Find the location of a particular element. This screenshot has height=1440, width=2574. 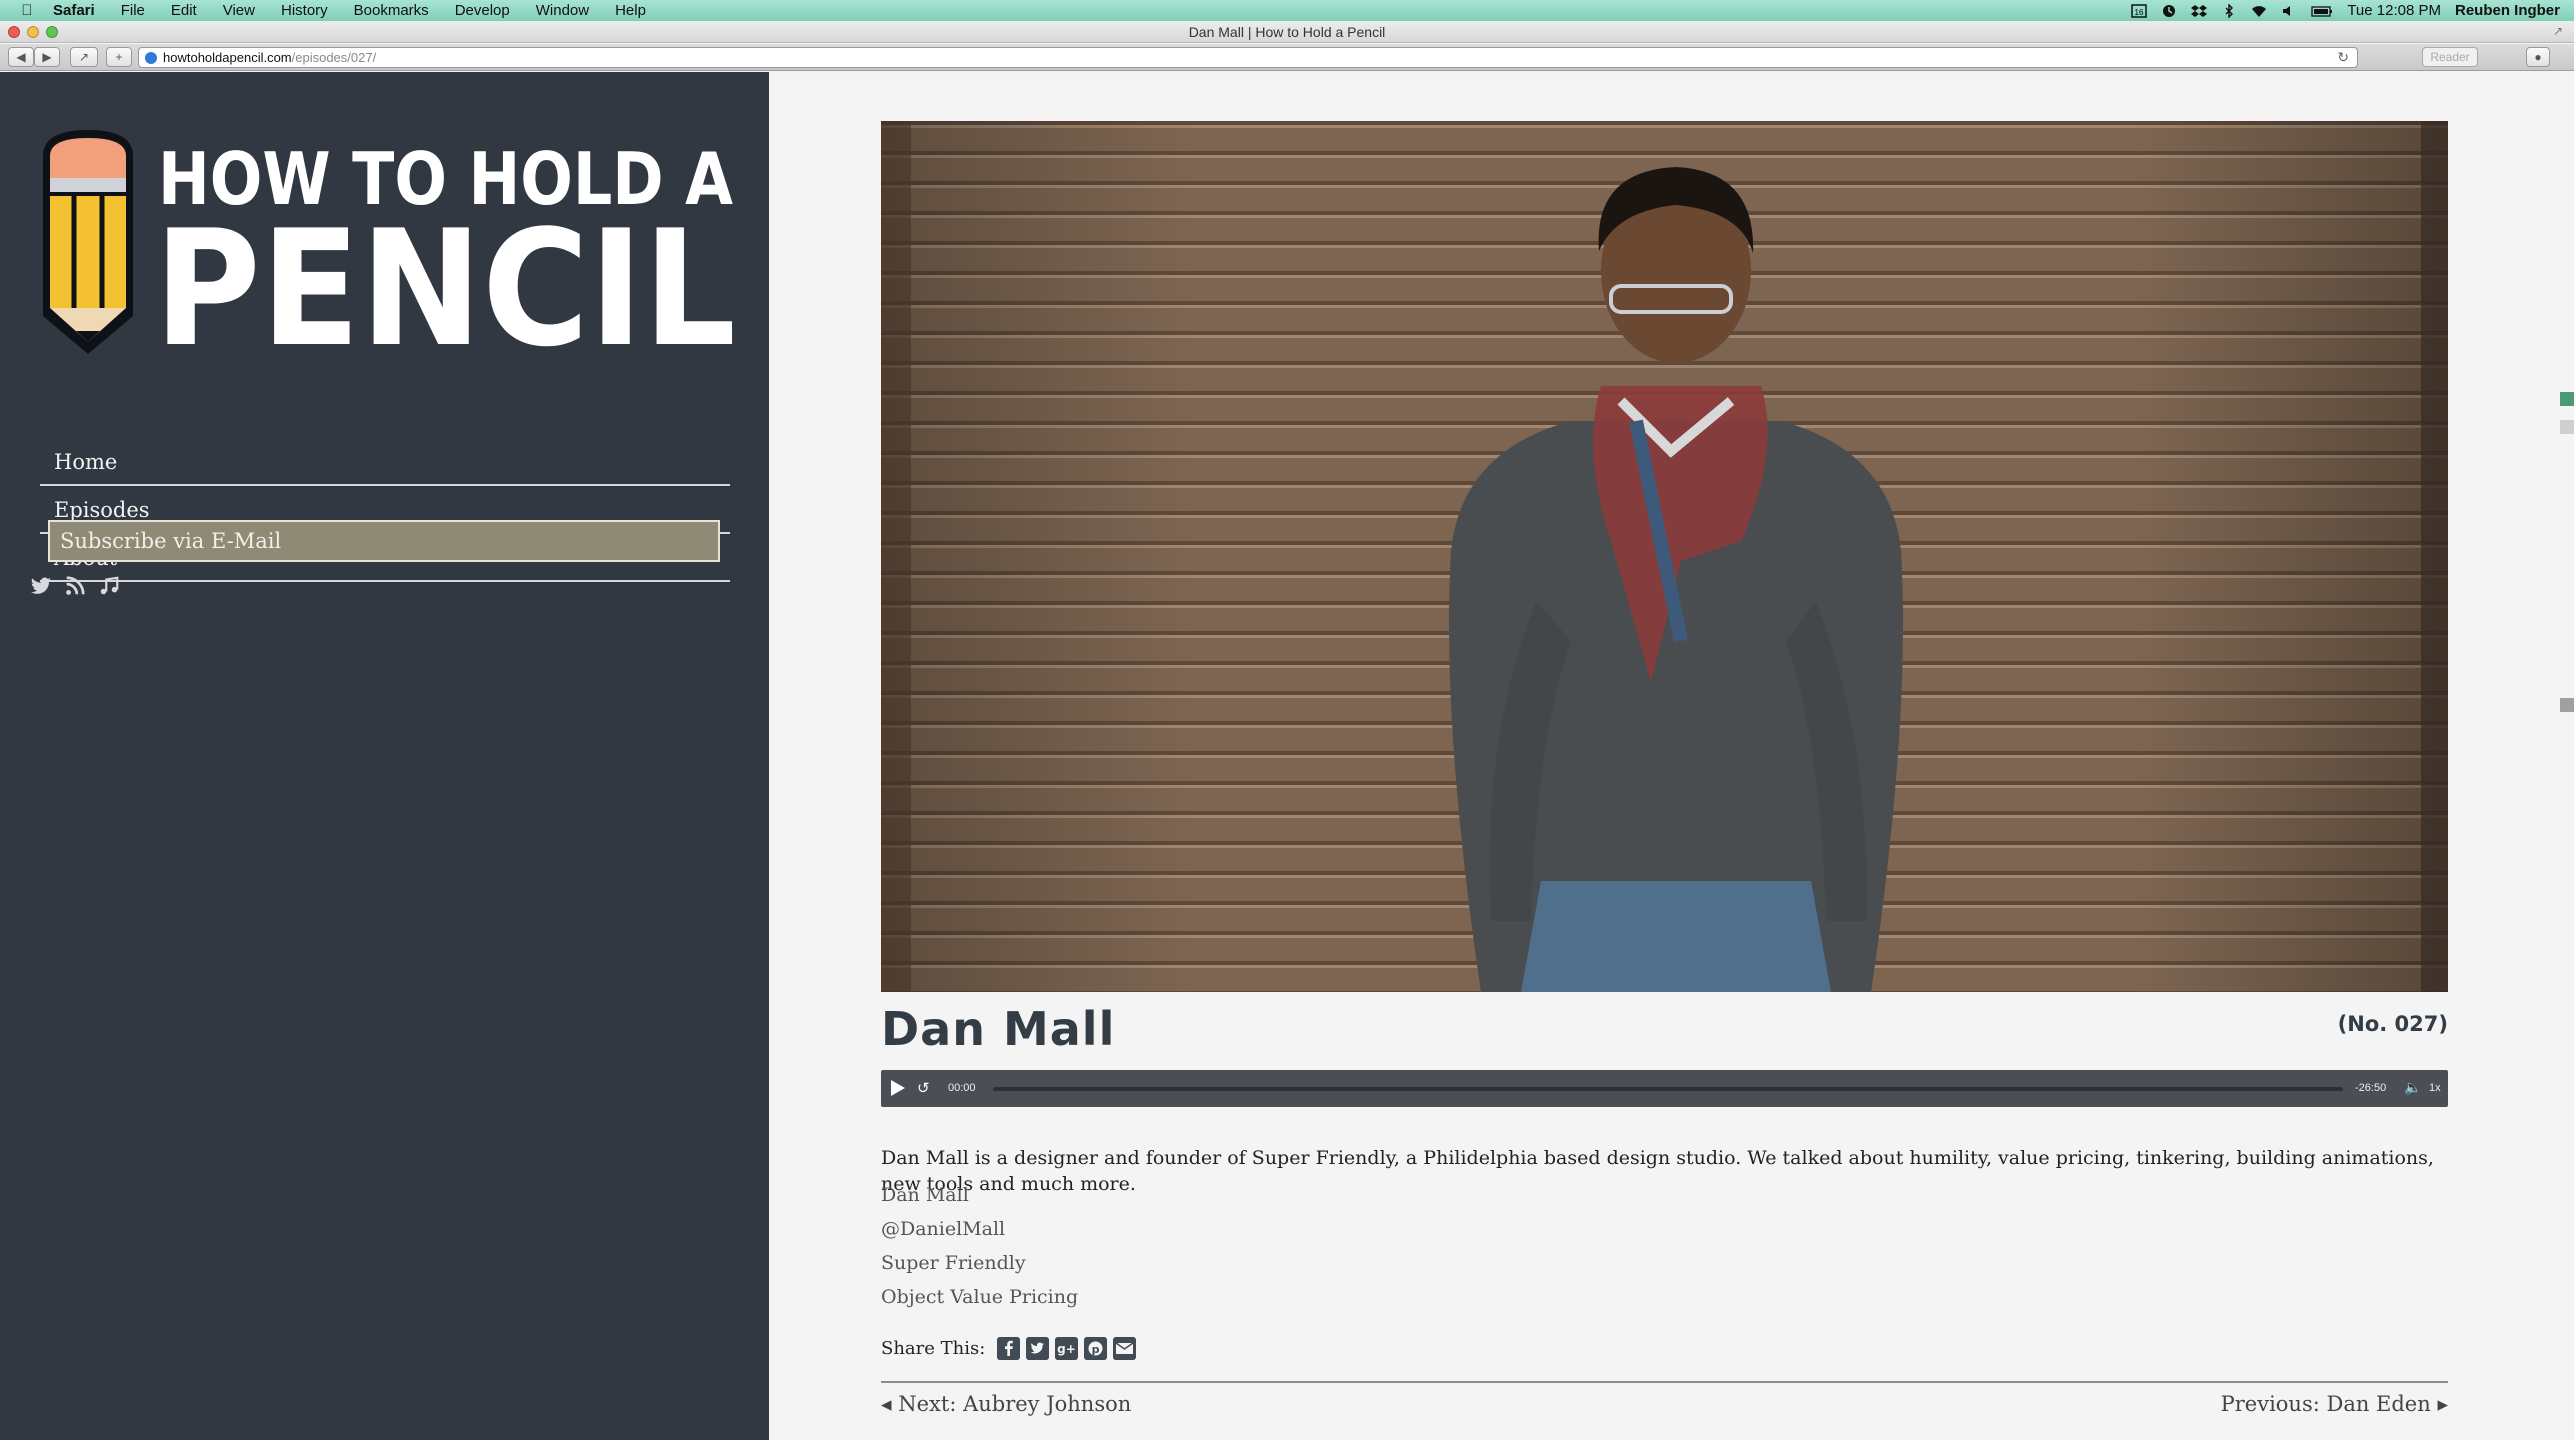

svg-text: g+ is located at coordinates (1066, 1349).